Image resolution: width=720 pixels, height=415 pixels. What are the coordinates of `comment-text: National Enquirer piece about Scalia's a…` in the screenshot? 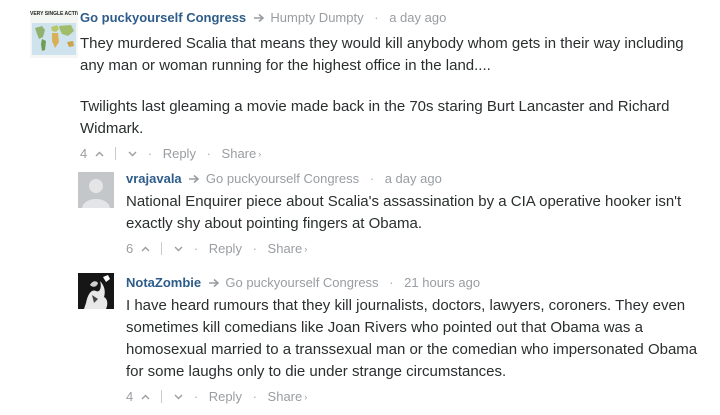 It's located at (418, 213).